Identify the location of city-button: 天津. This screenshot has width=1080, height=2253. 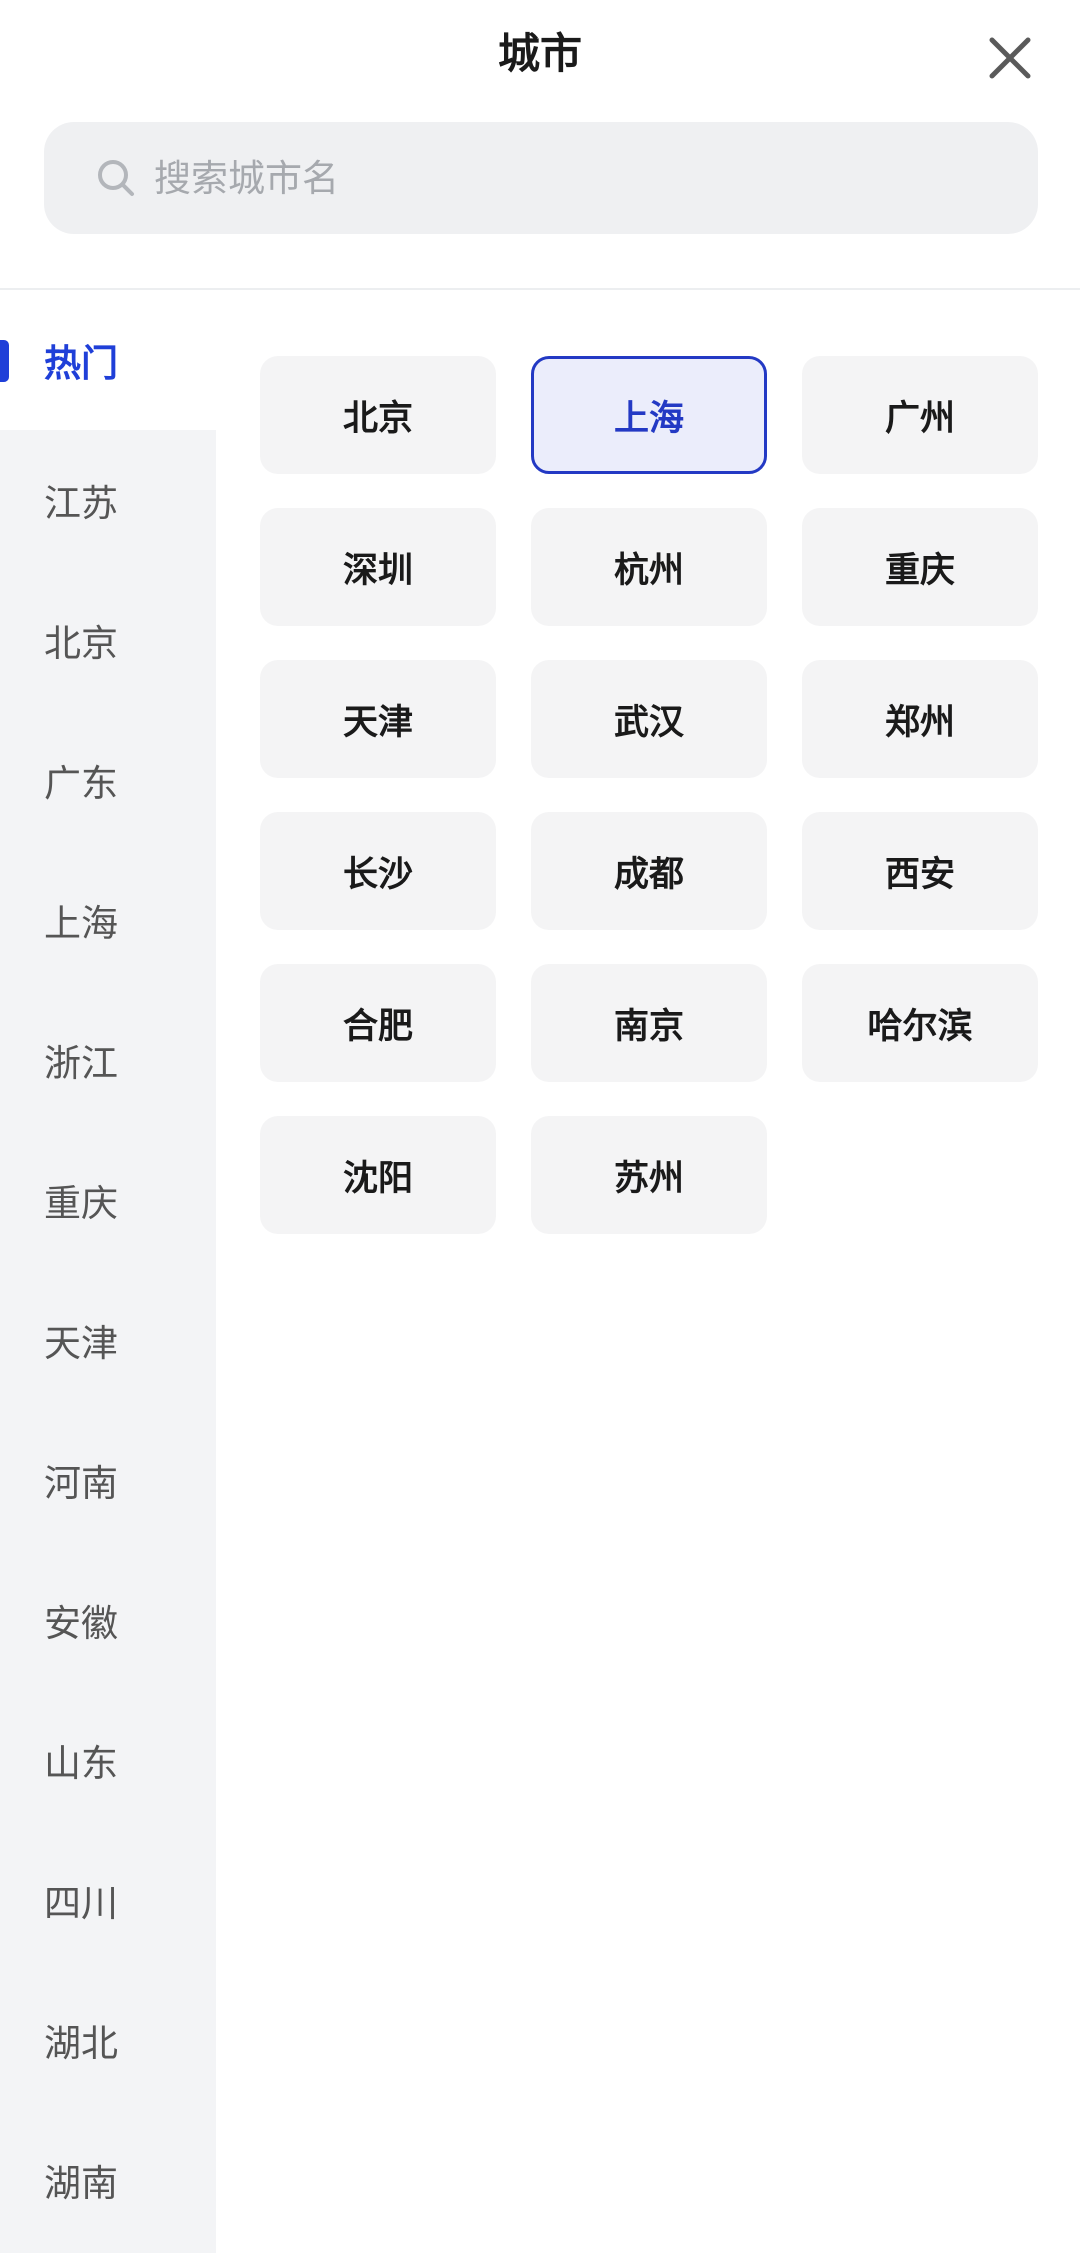
(378, 719).